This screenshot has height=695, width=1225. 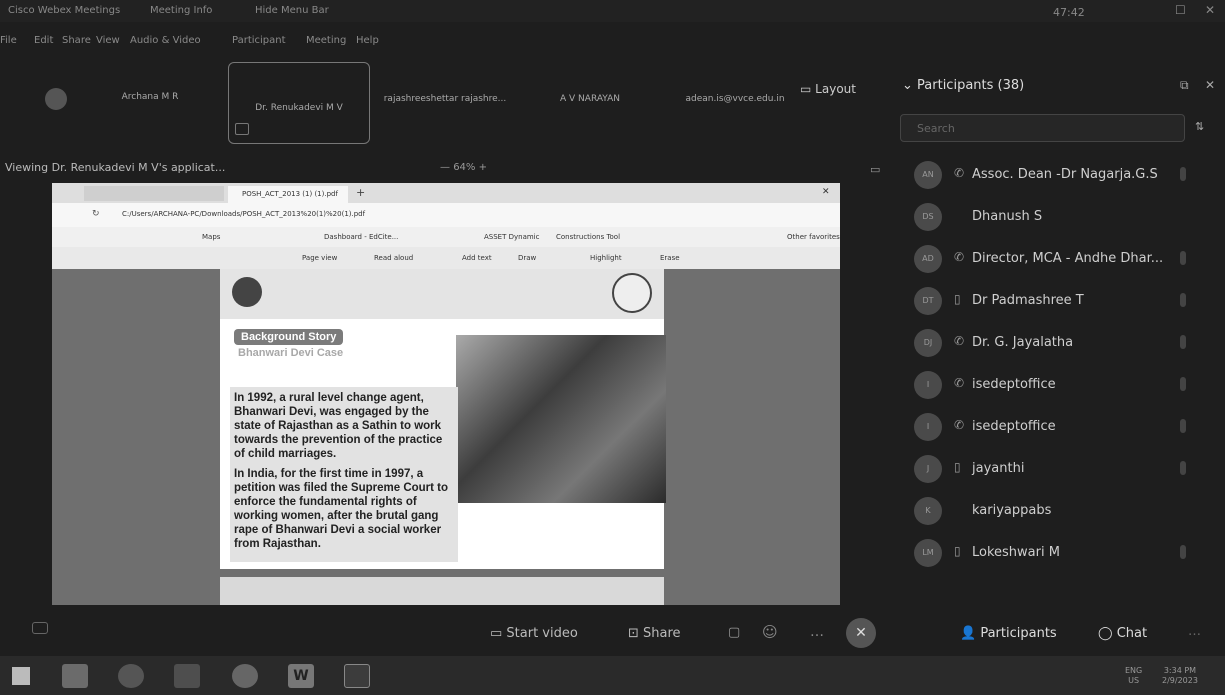 I want to click on zoom-in-icon: +, so click(x=483, y=167).